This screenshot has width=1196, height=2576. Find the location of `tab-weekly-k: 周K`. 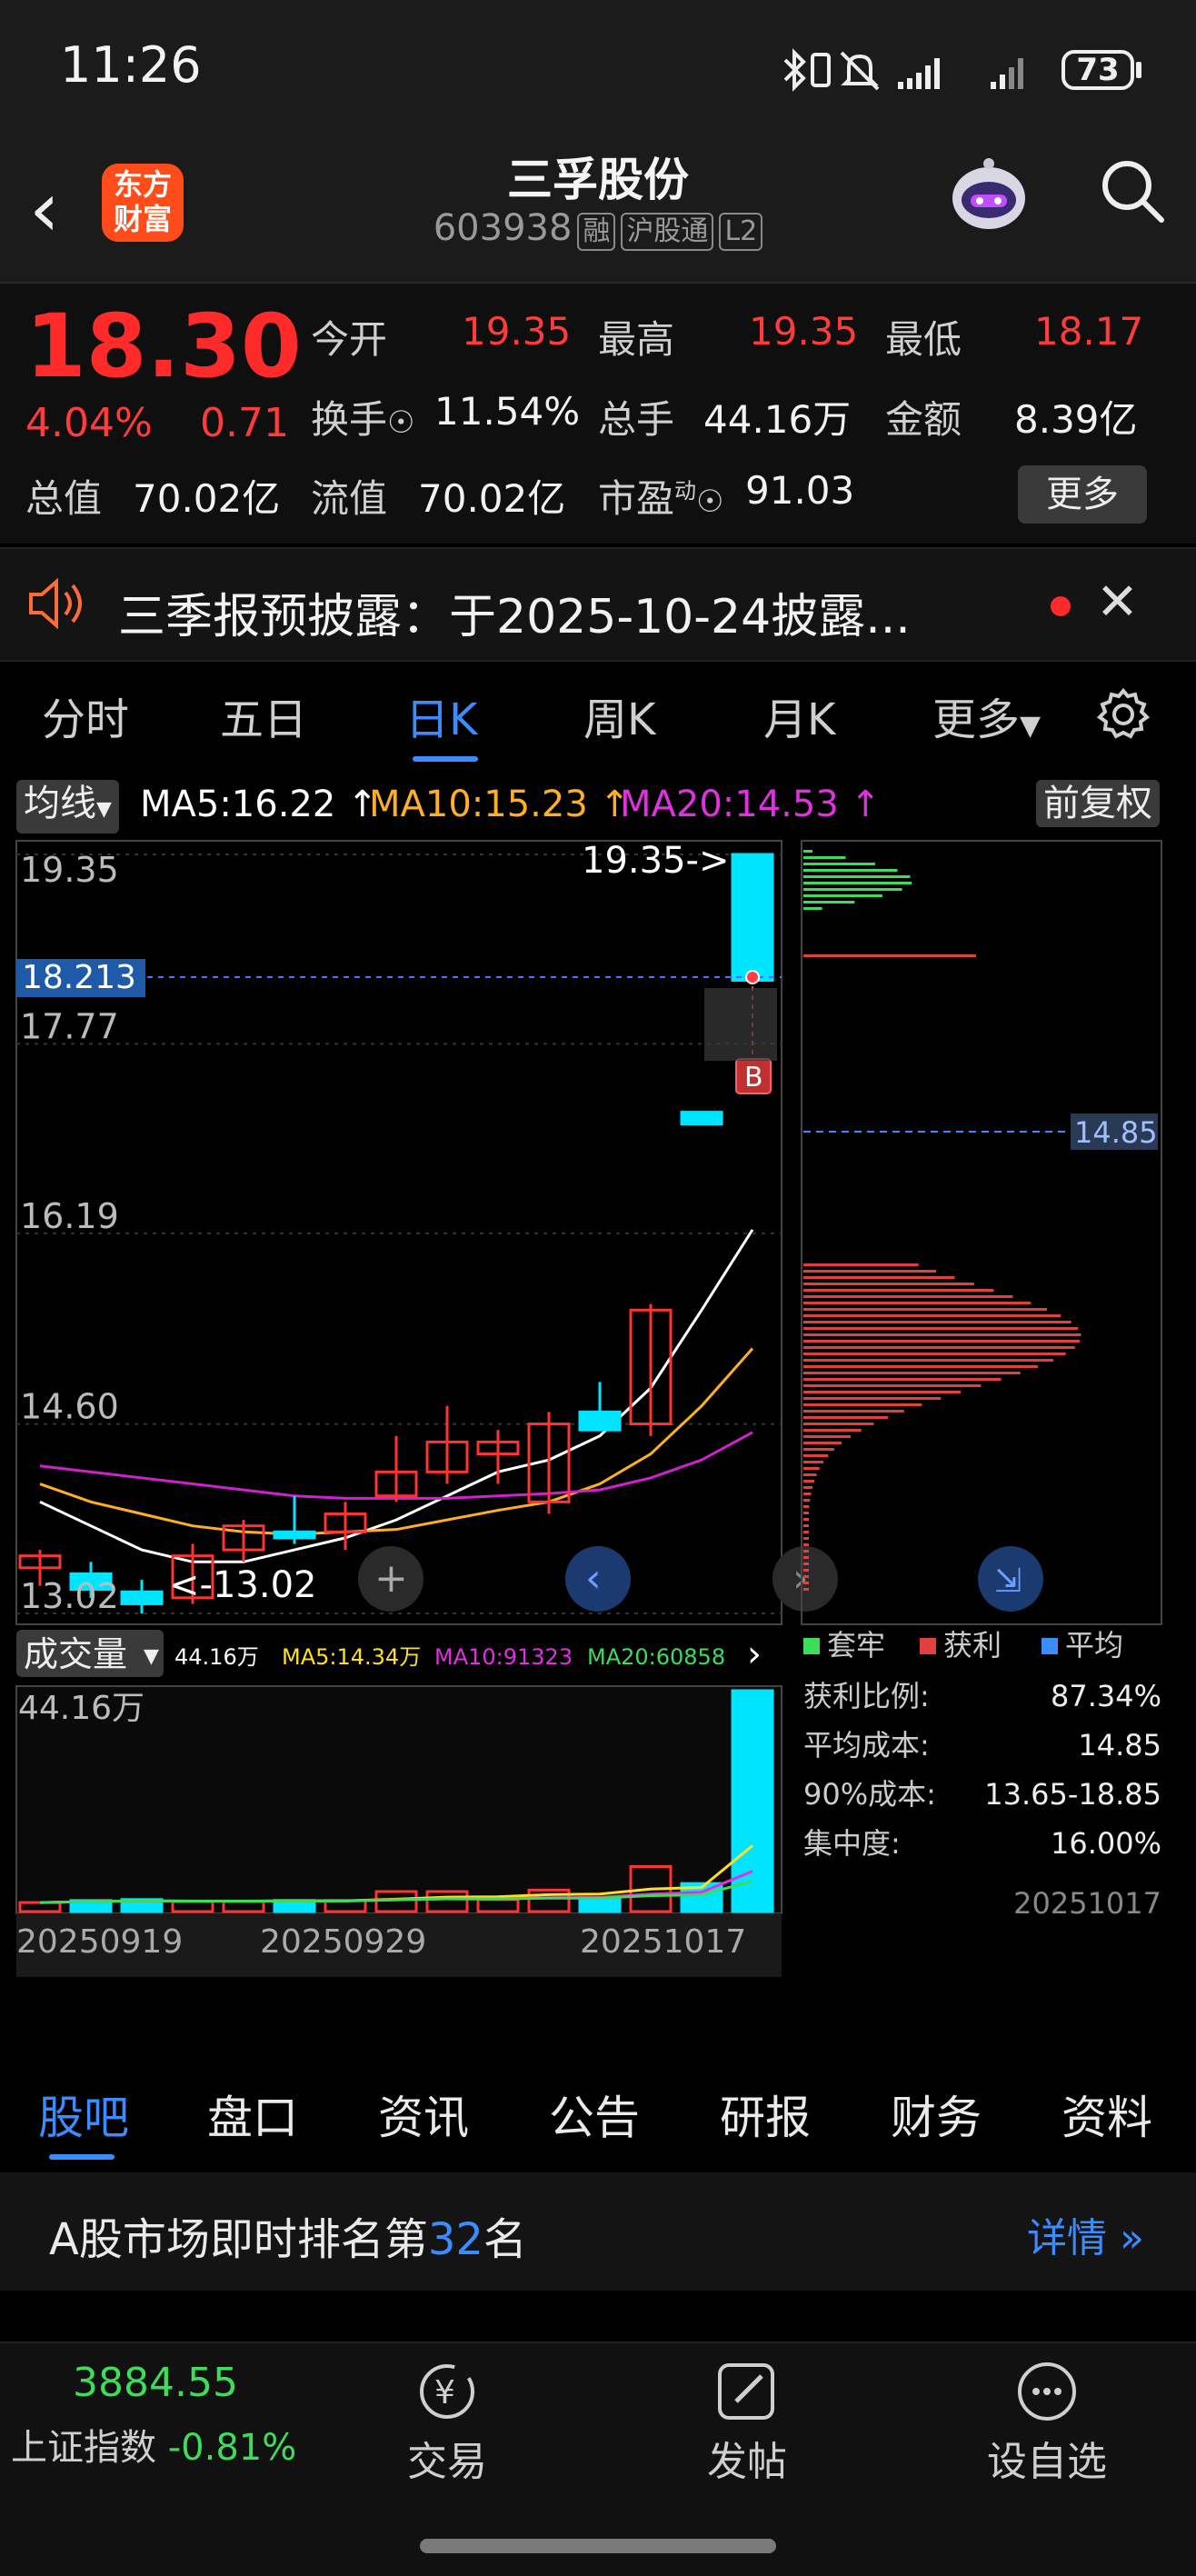

tab-weekly-k: 周K is located at coordinates (619, 715).